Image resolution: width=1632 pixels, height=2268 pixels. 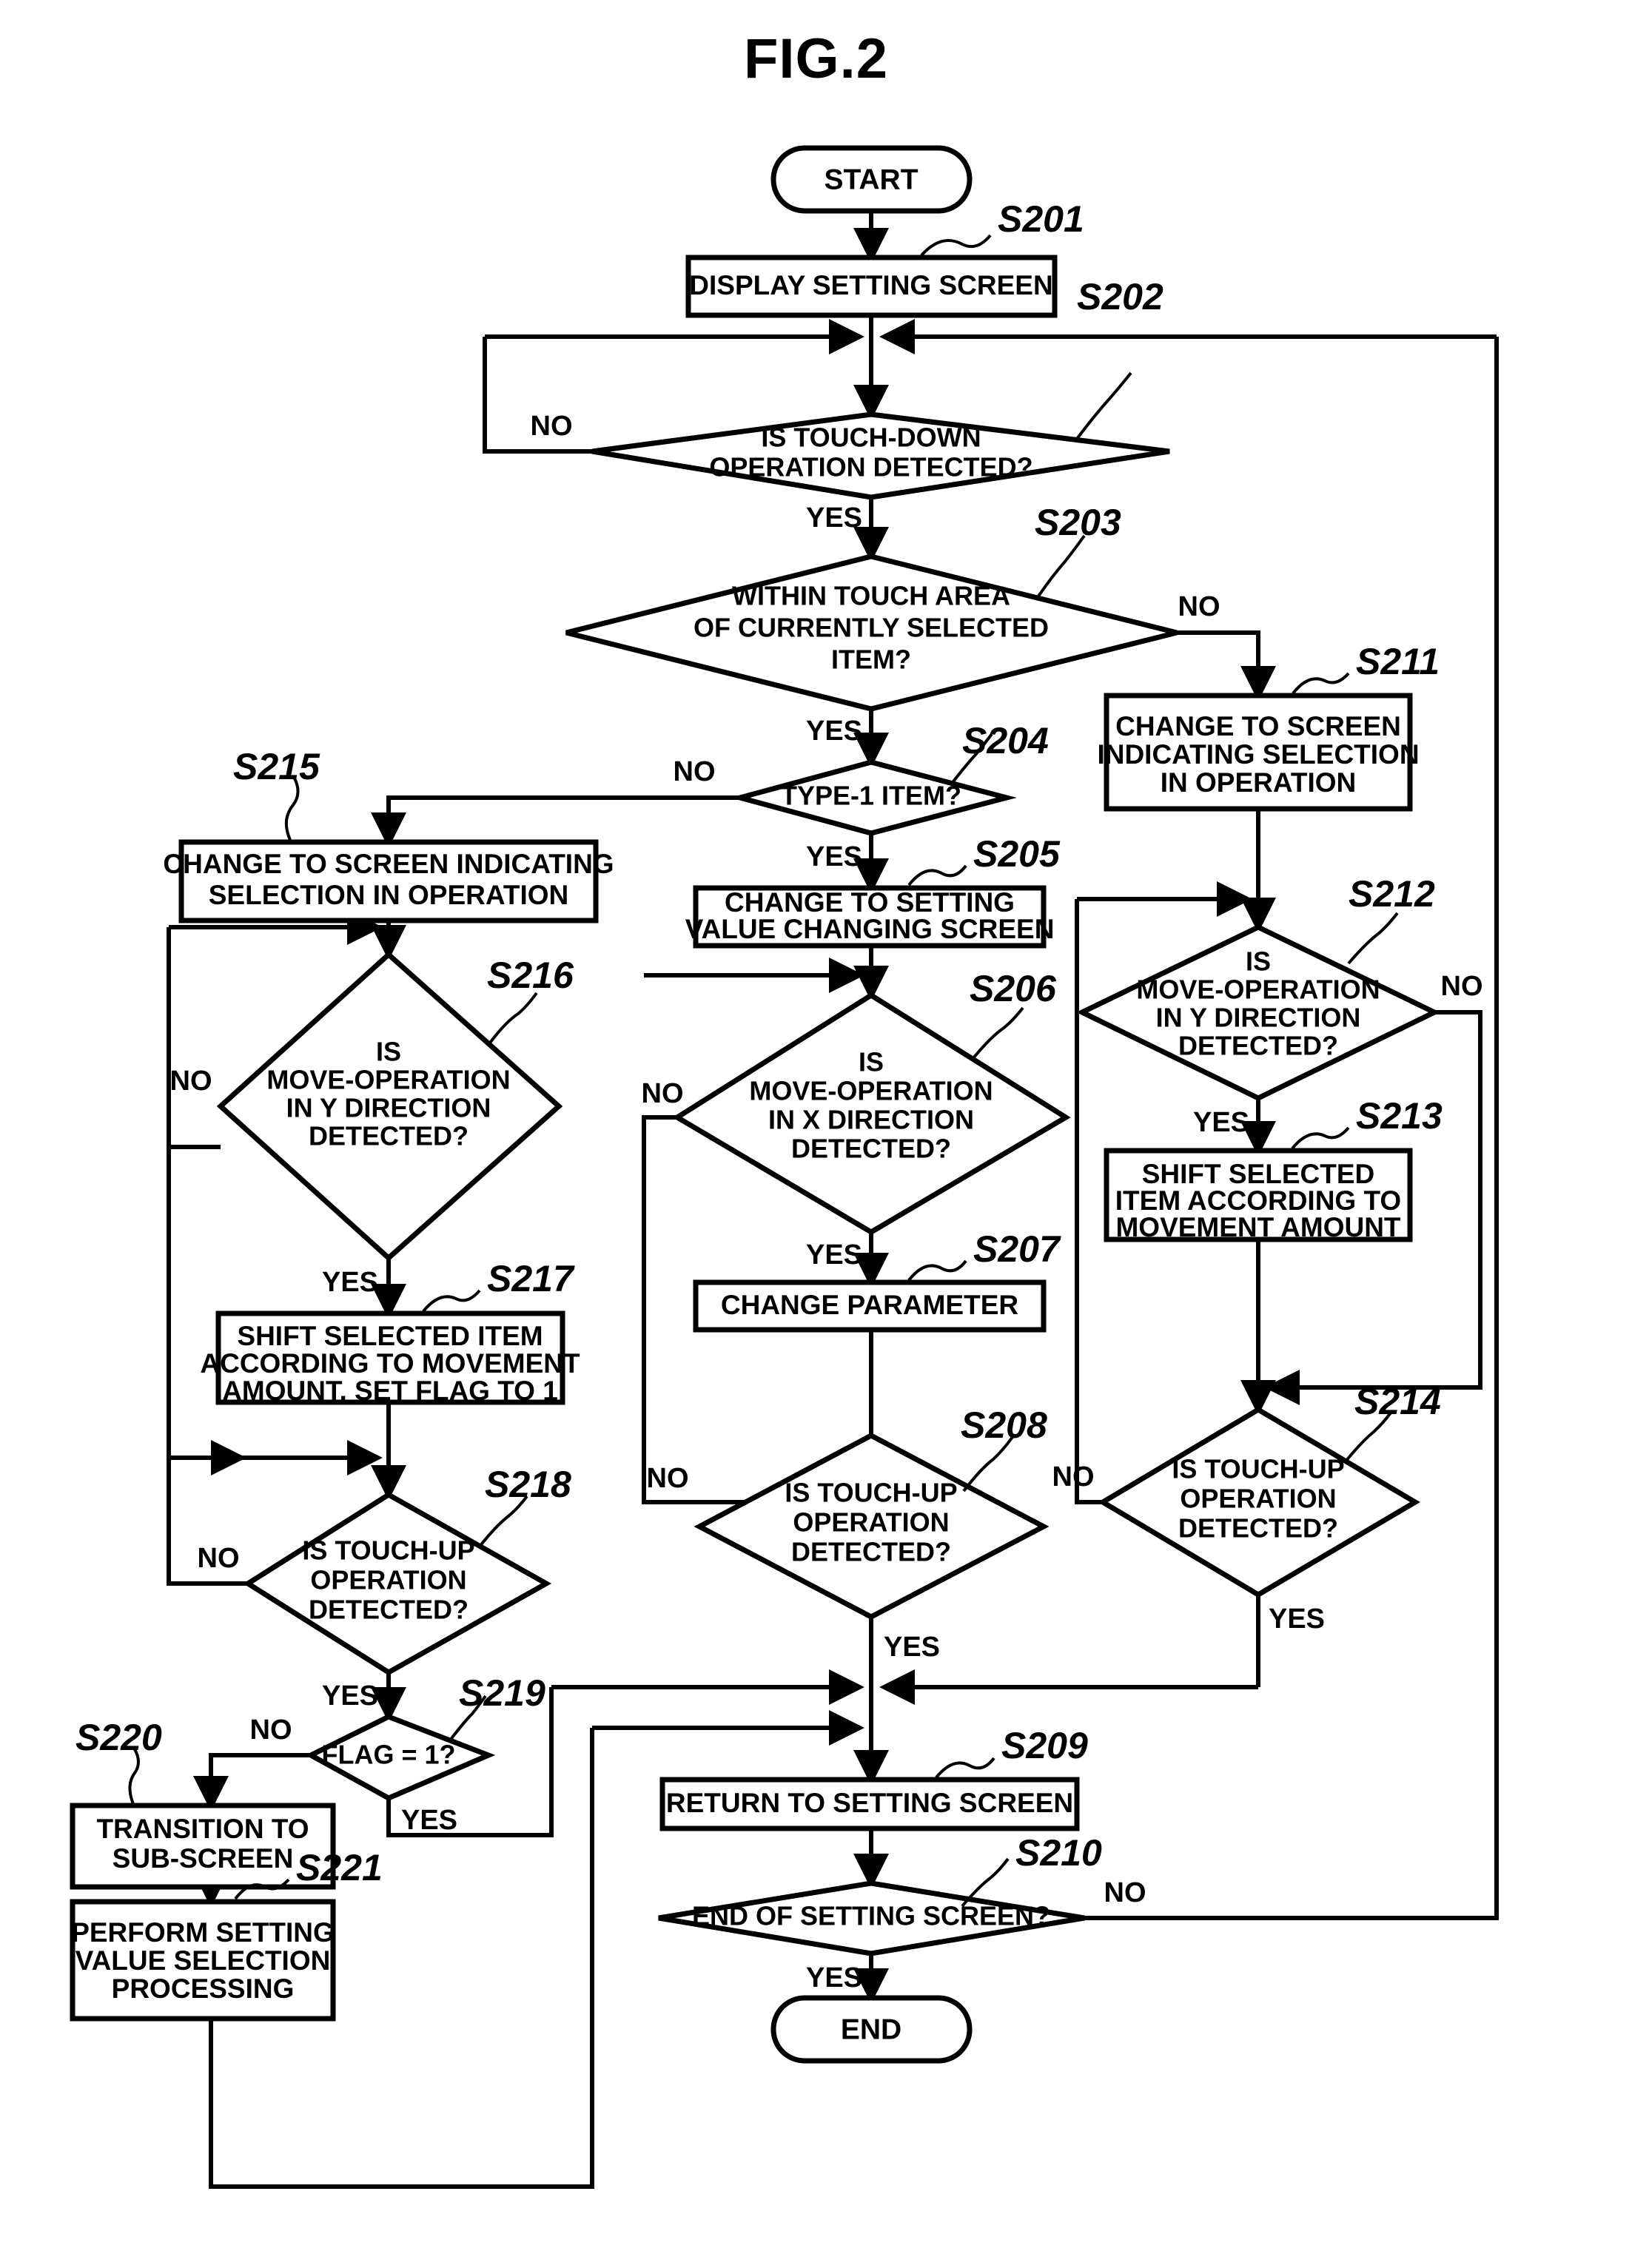 I want to click on terminal-end: END, so click(x=871, y=2029).